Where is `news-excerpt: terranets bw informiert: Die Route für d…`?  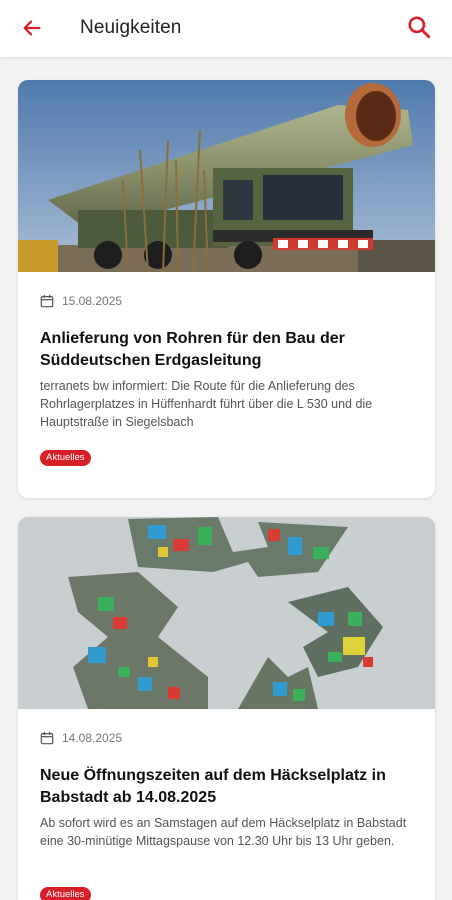
news-excerpt: terranets bw informiert: Die Route für d… is located at coordinates (206, 404).